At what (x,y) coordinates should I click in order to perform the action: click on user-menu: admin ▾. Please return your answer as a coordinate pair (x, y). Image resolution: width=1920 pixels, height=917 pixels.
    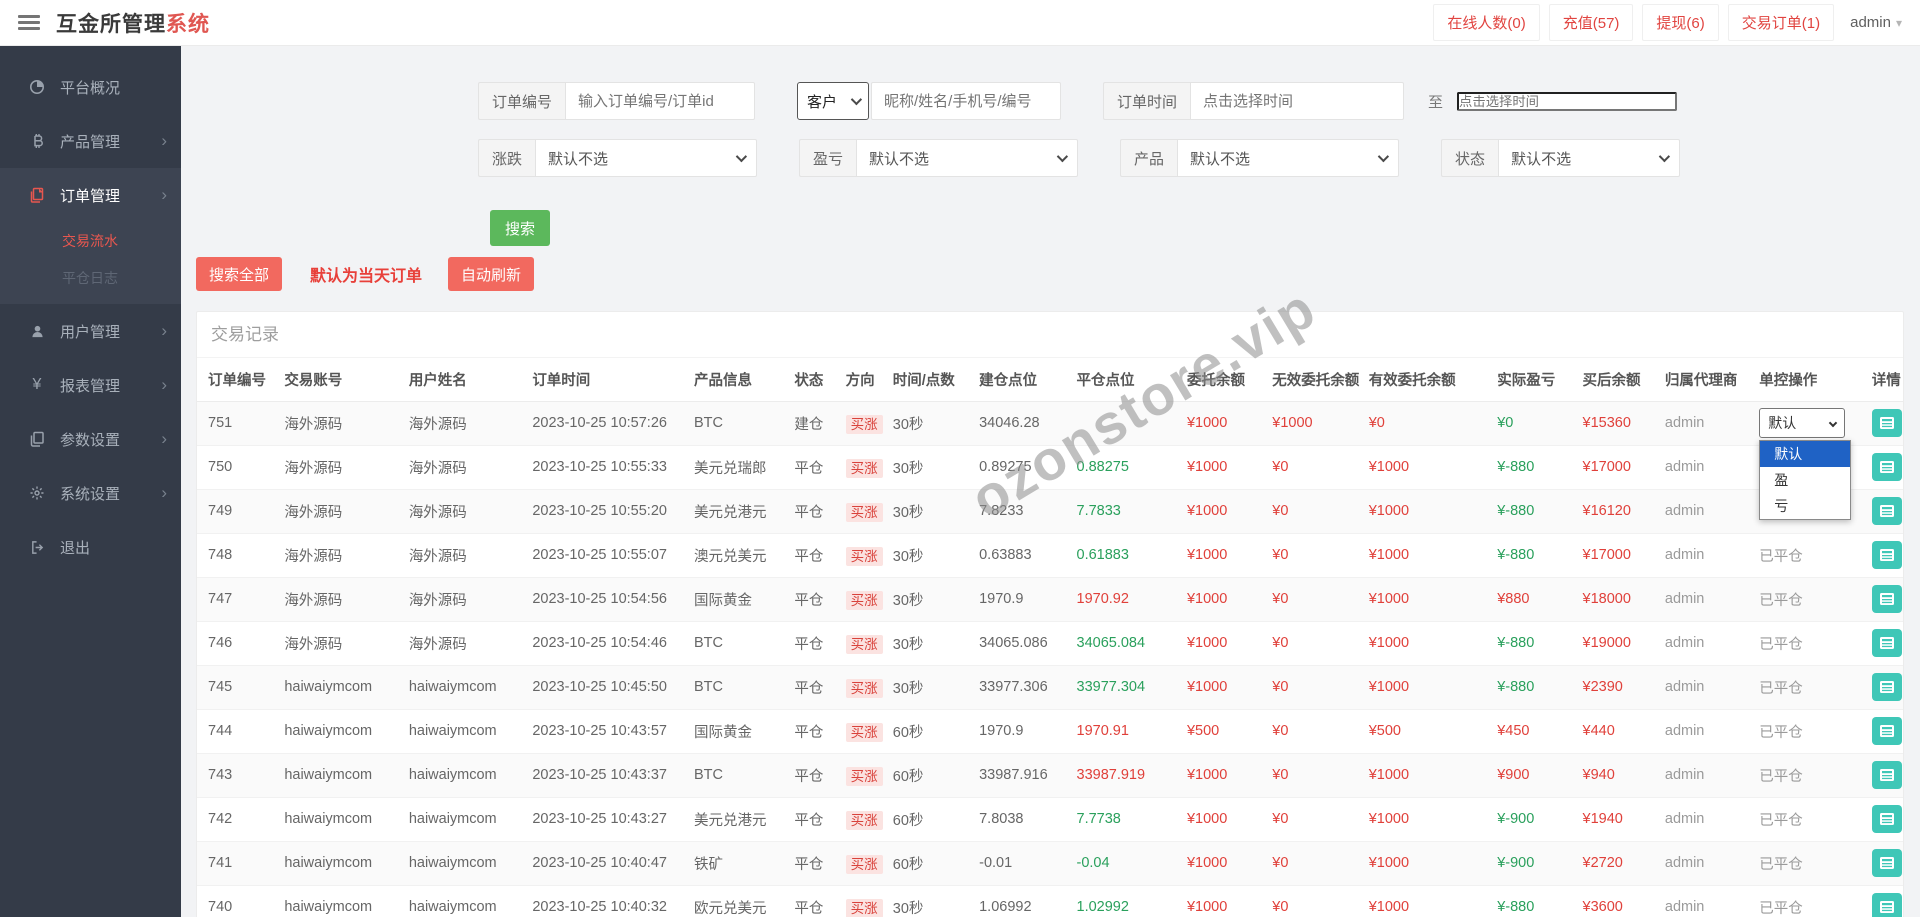
    Looking at the image, I should click on (1876, 22).